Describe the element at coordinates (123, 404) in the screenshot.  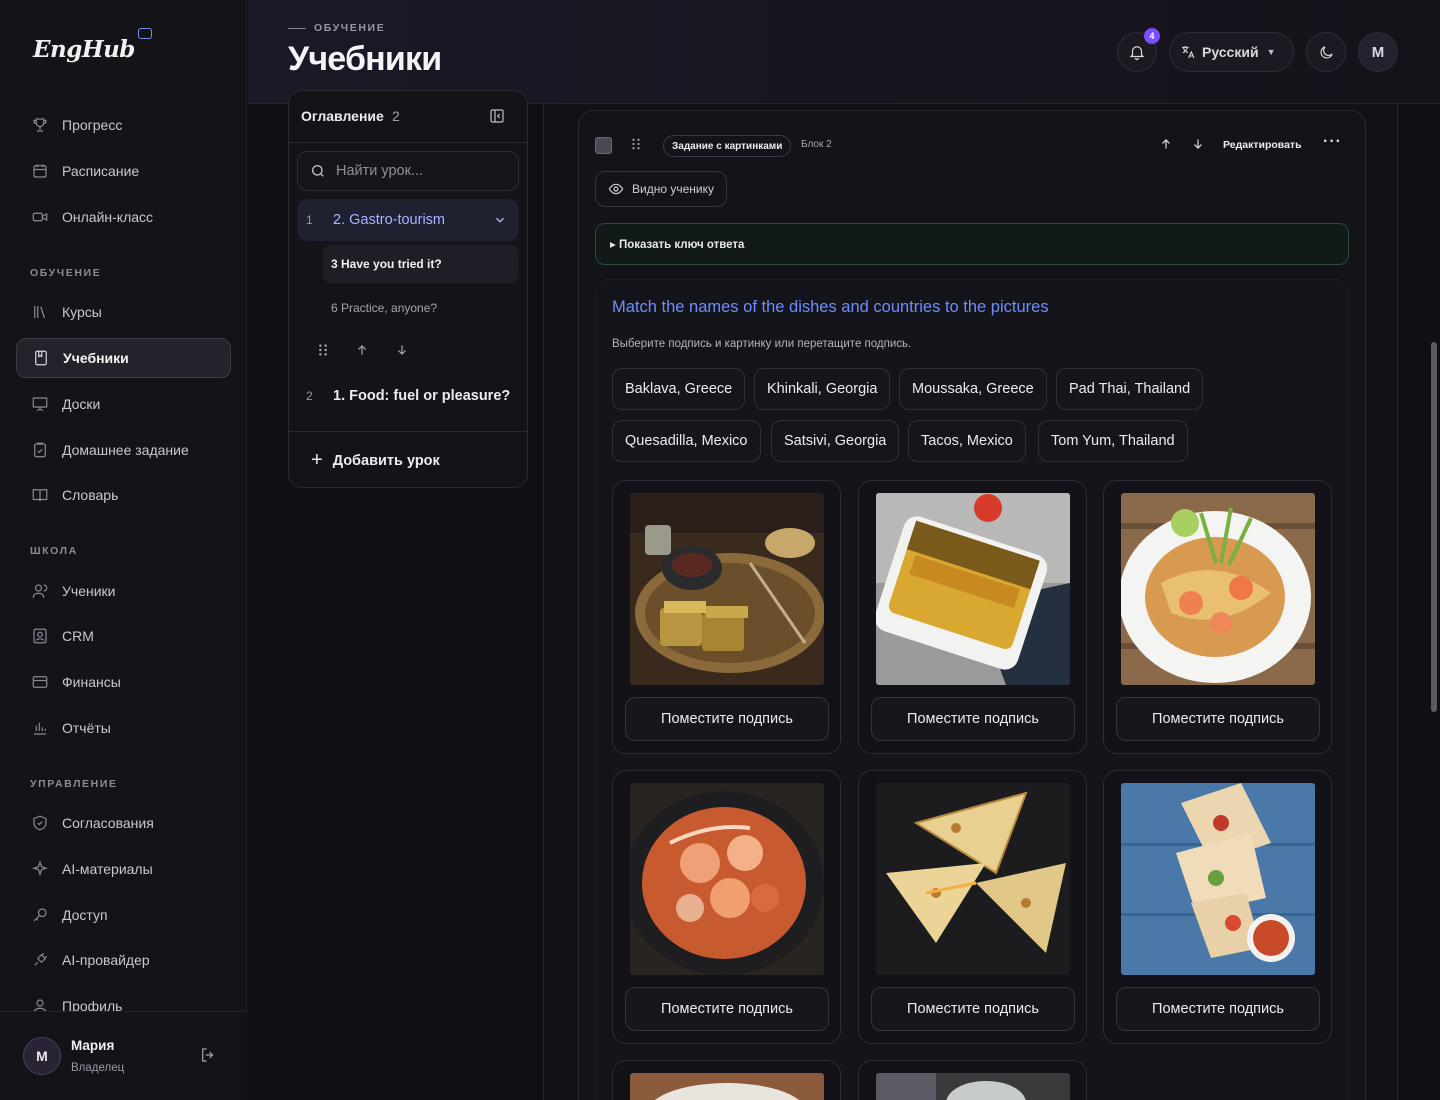
I see `sidebar-item-boards: Доски` at that location.